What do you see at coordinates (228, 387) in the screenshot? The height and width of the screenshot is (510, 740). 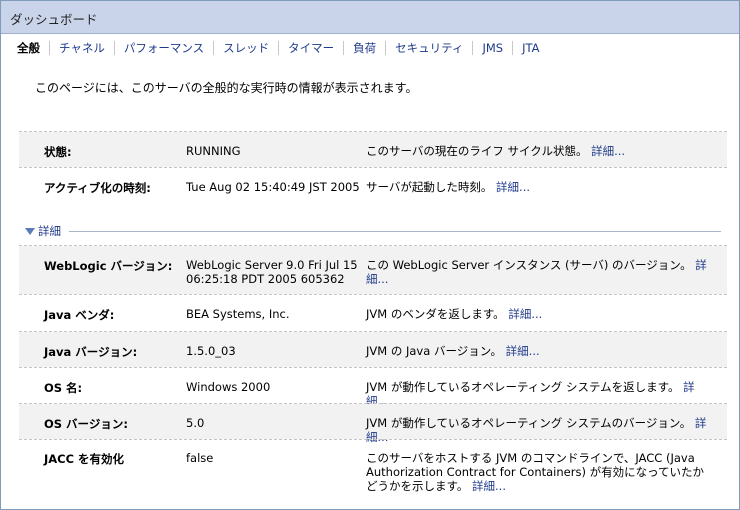 I see `row-value: Windows 2000` at bounding box center [228, 387].